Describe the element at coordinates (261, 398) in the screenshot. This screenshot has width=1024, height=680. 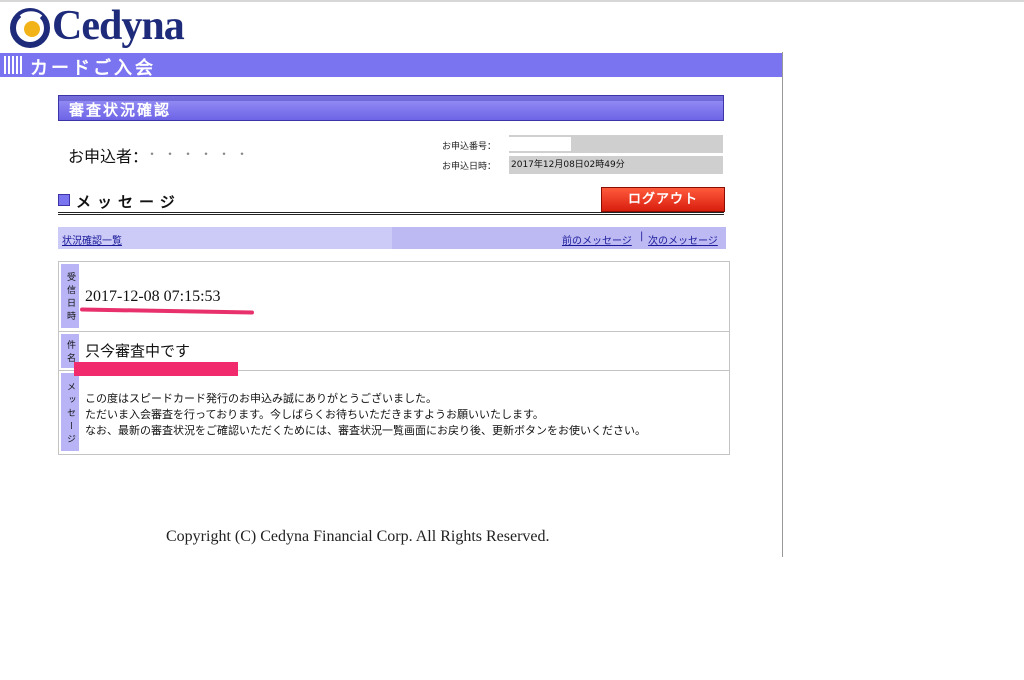
I see `message-line: この度はスピードカード発行のお申込み誠にありがとうございました。` at that location.